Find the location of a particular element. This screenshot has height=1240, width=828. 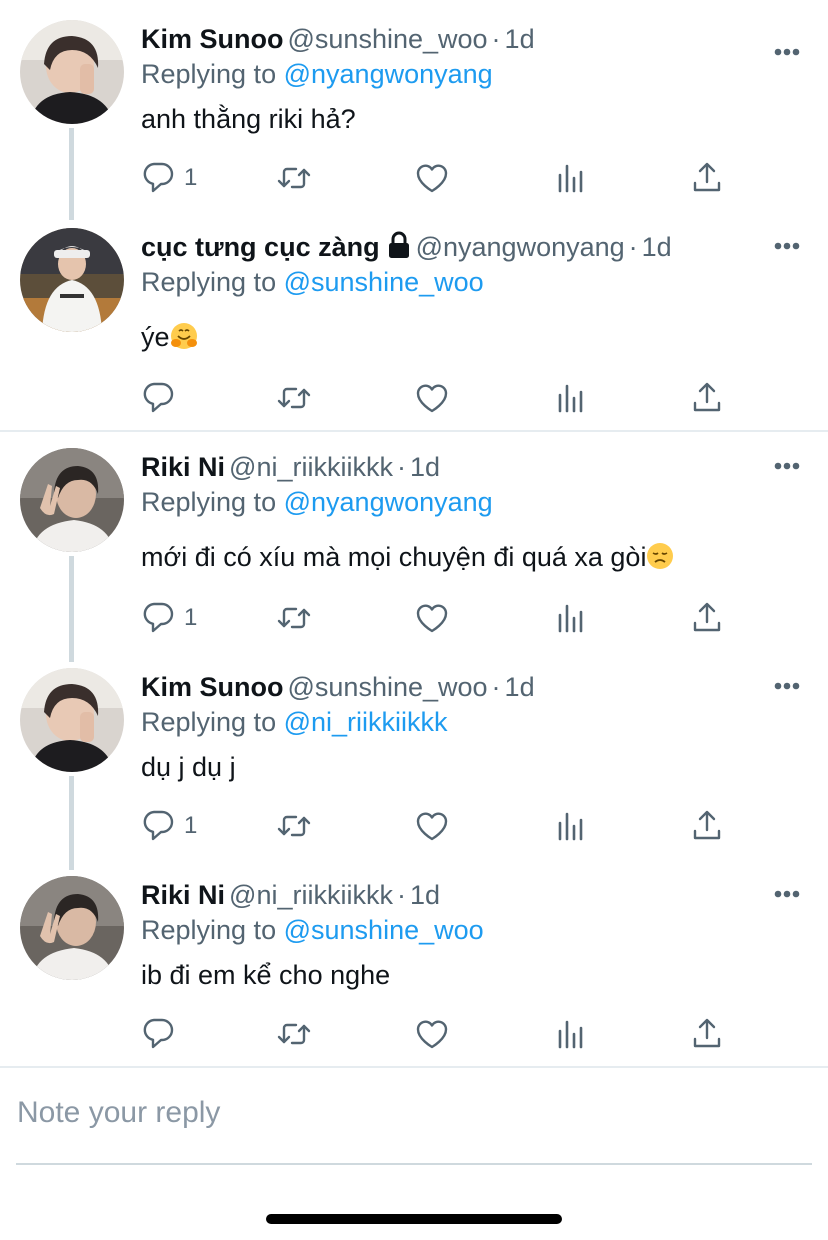

author-handle: @nyangwonyang is located at coordinates (520, 247).